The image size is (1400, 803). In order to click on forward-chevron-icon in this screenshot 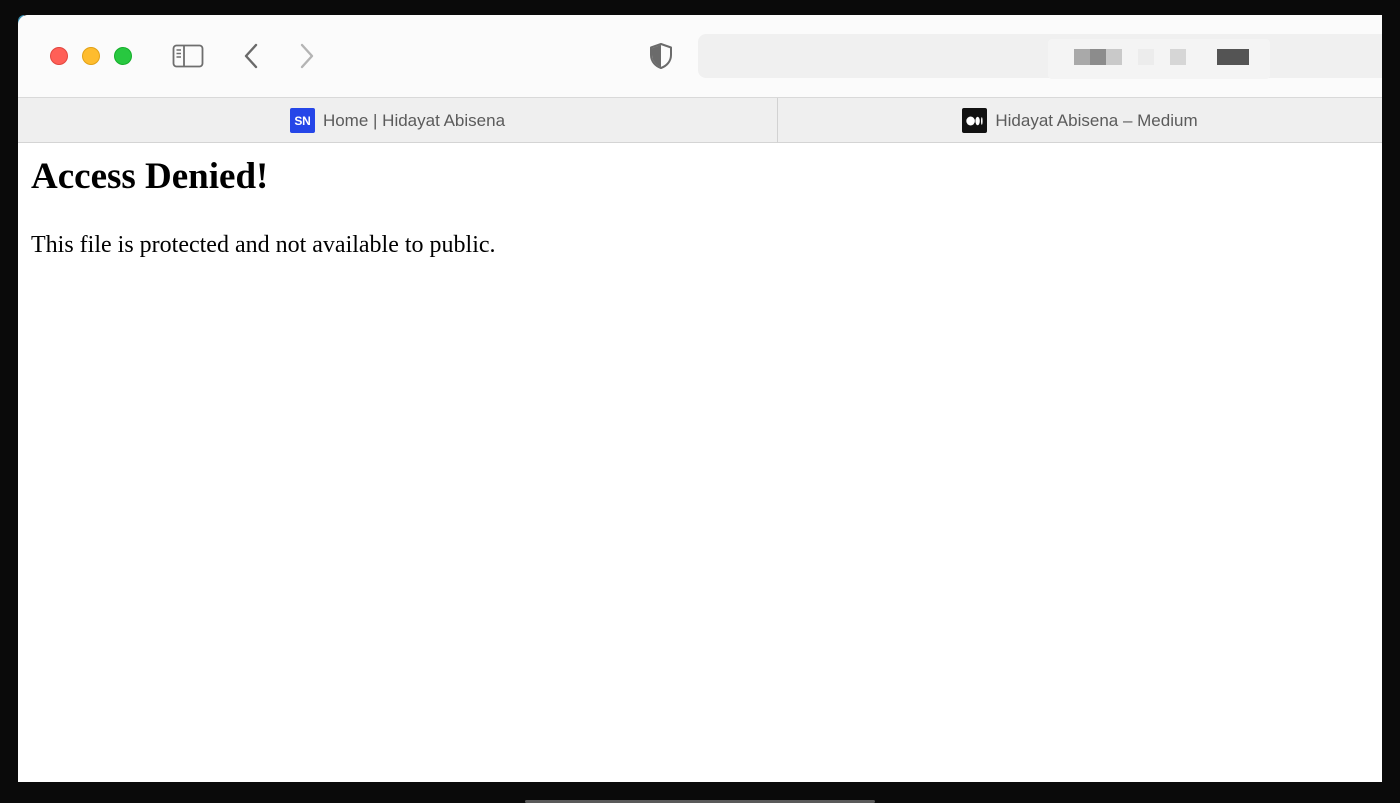, I will do `click(307, 56)`.